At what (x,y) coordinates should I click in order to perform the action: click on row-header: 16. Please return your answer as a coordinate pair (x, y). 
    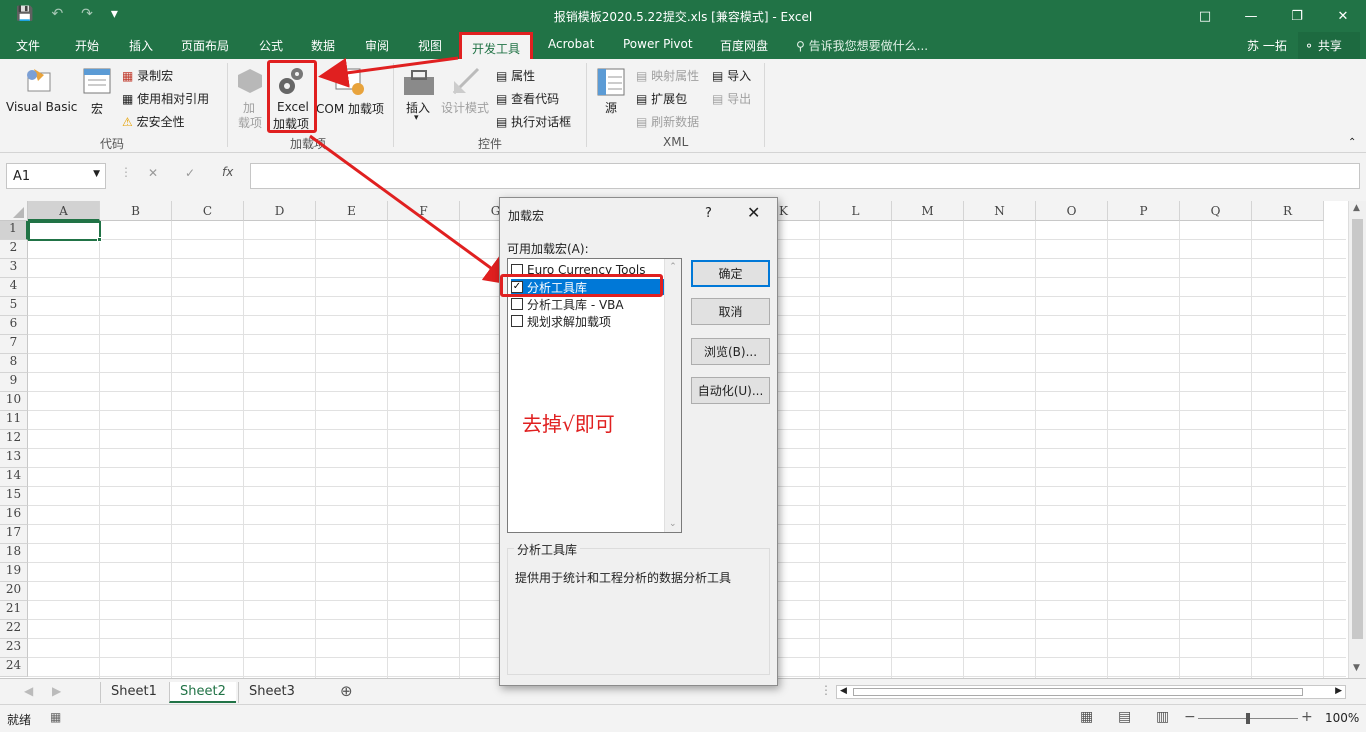
    Looking at the image, I should click on (14, 515).